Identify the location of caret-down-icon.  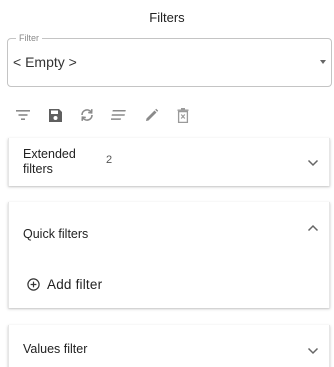
(323, 62).